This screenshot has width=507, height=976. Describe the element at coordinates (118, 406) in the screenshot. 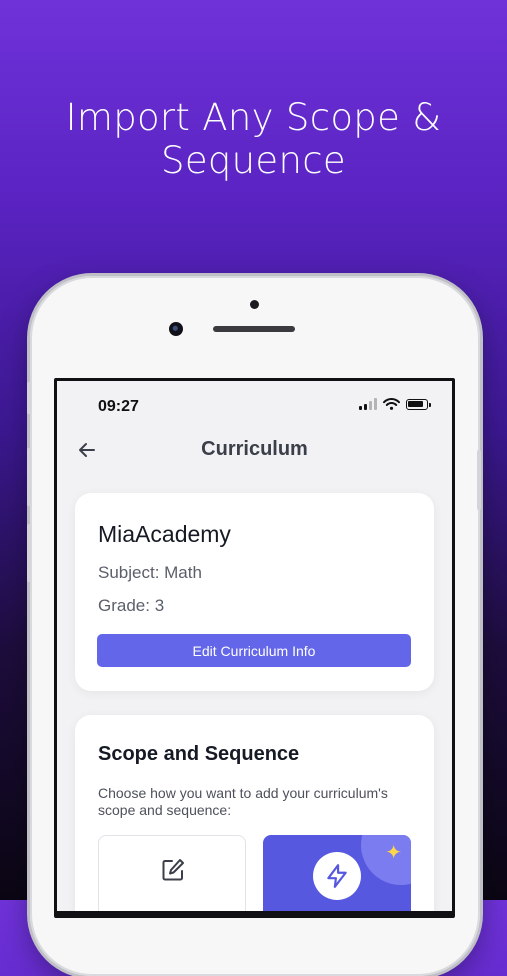

I see `status-time: 09:27` at that location.